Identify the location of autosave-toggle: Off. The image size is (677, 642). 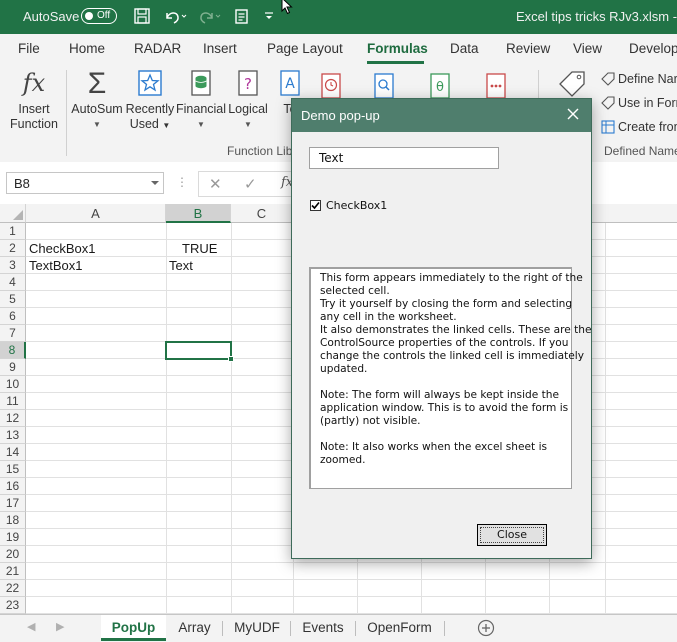
(99, 16).